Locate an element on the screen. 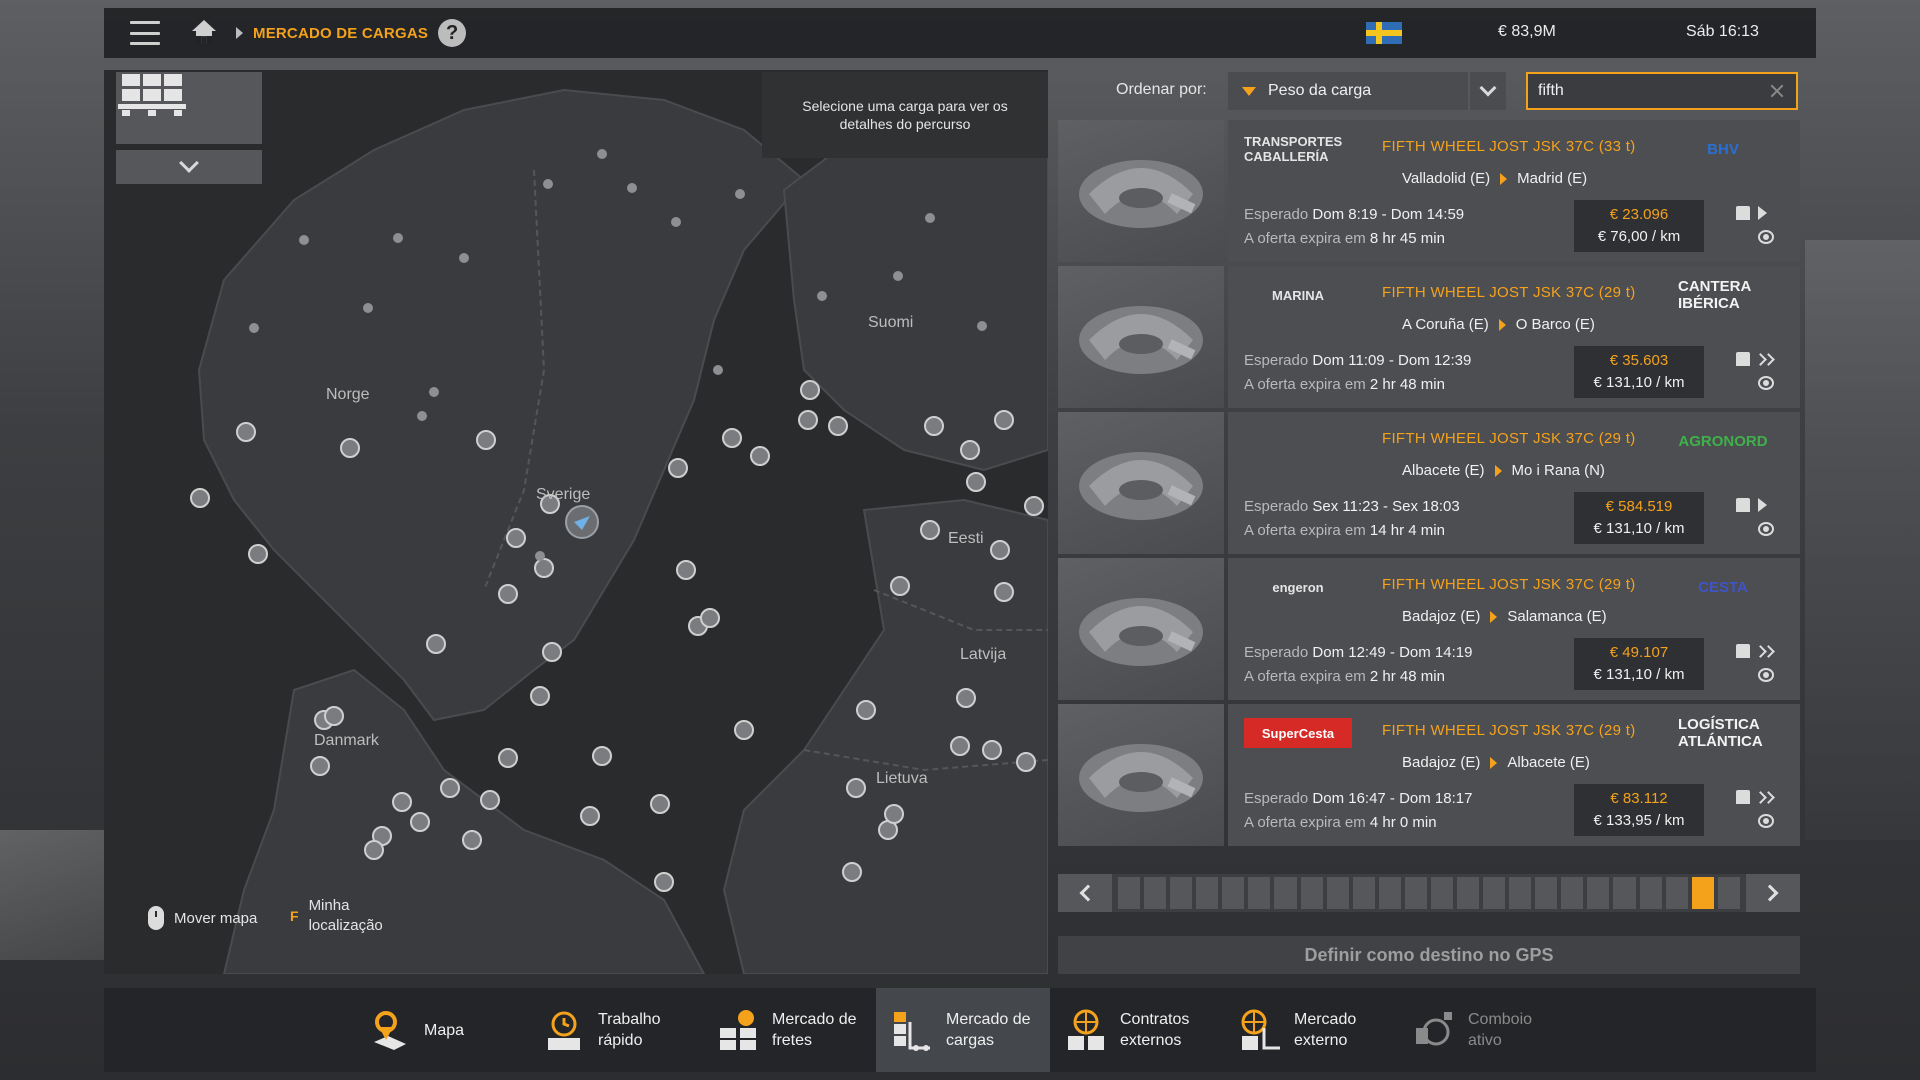 This screenshot has height=1080, width=1920. prev-page-button is located at coordinates (1085, 893).